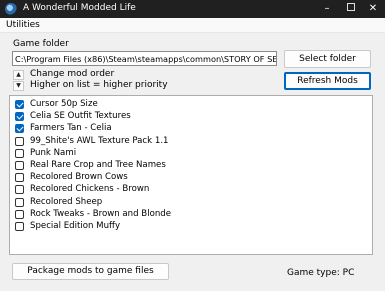 The height and width of the screenshot is (291, 385). I want to click on mod-list-item: Rock Tweaks - Brown and Blonde, so click(185, 214).